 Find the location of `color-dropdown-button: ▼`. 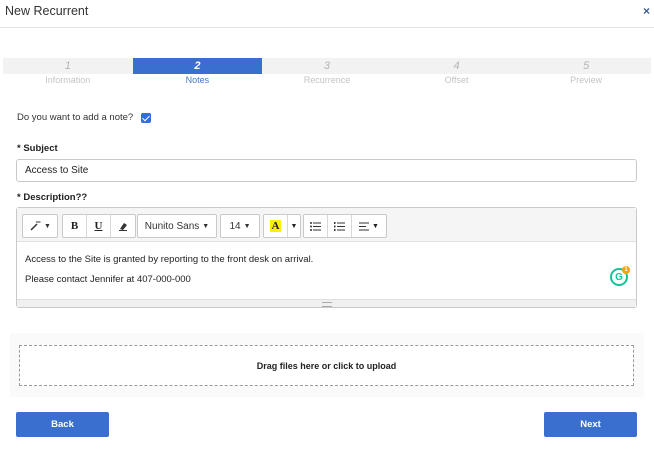

color-dropdown-button: ▼ is located at coordinates (294, 226).